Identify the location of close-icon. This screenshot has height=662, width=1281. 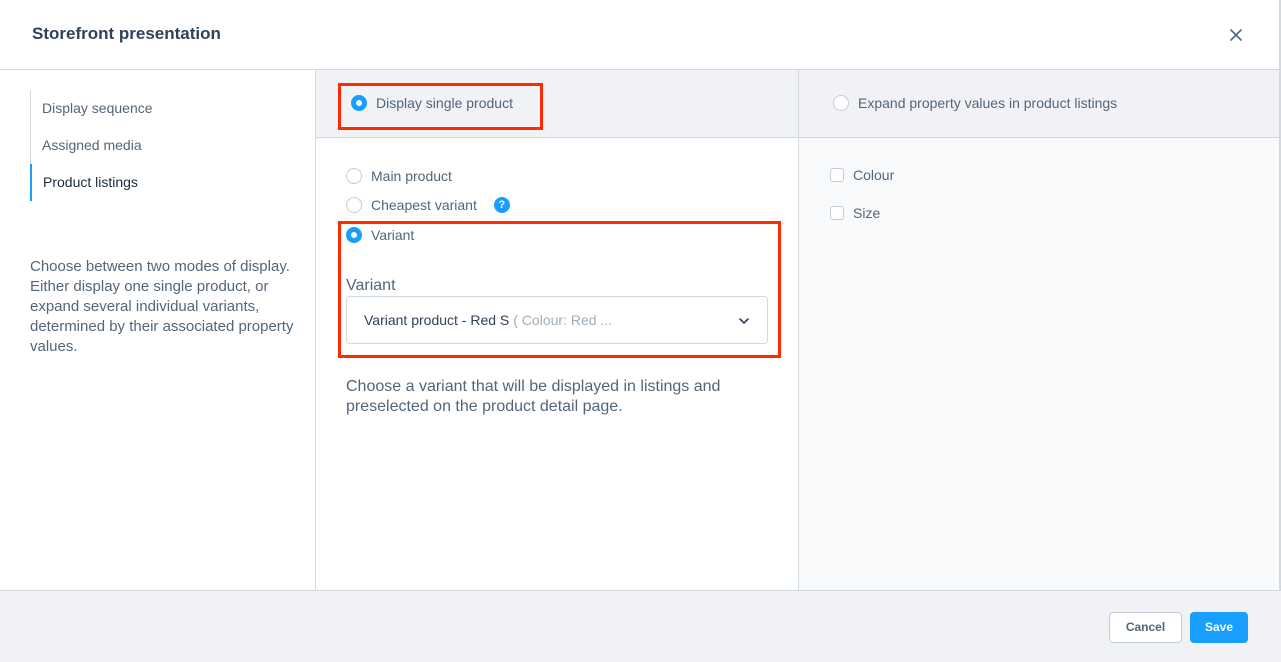
(1236, 35).